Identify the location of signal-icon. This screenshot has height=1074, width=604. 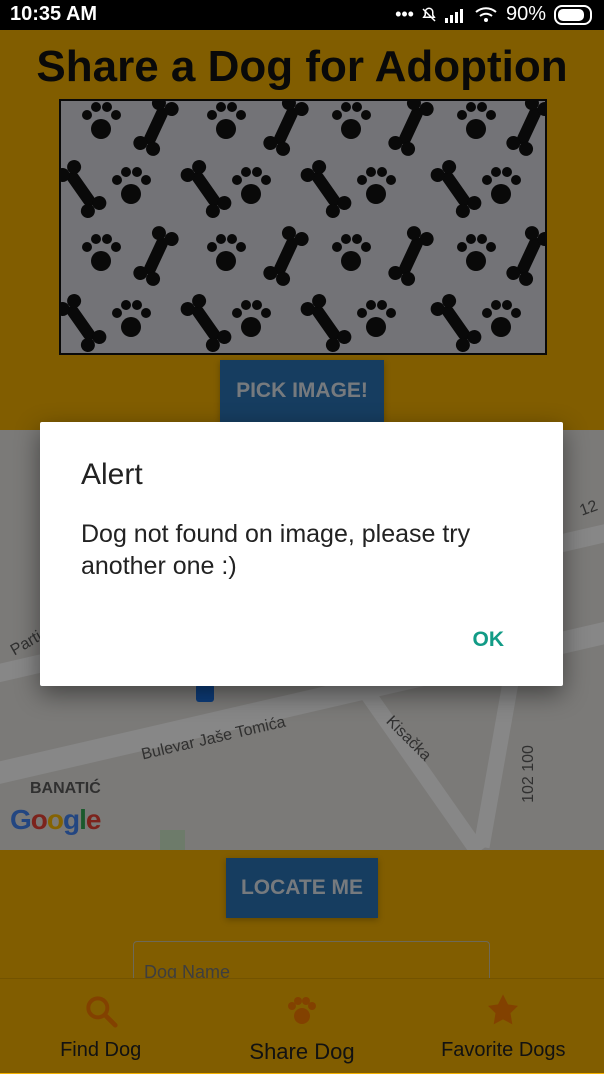
(453, 15).